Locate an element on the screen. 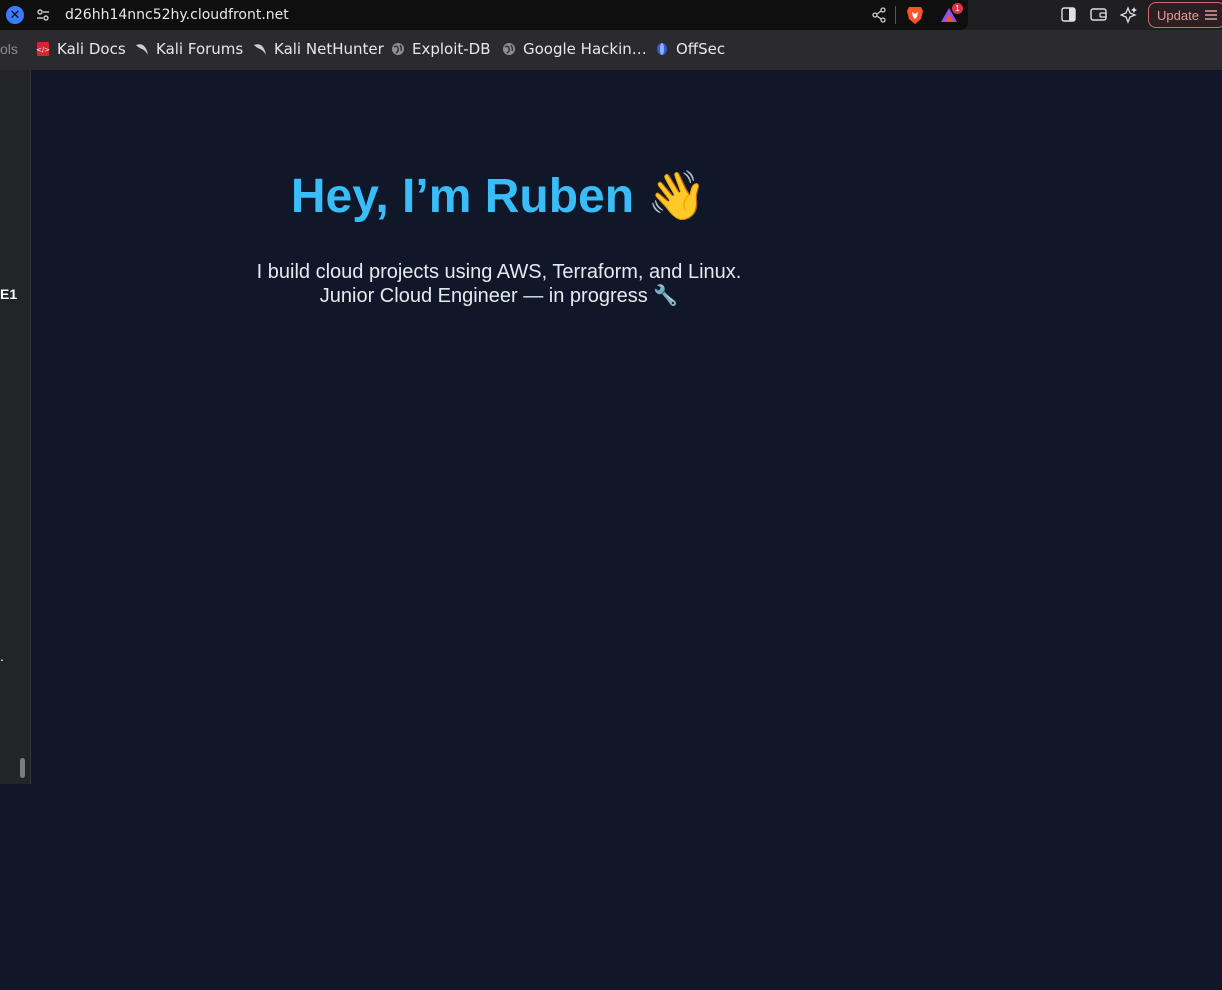 This screenshot has height=990, width=1222. offsec-icon is located at coordinates (662, 49).